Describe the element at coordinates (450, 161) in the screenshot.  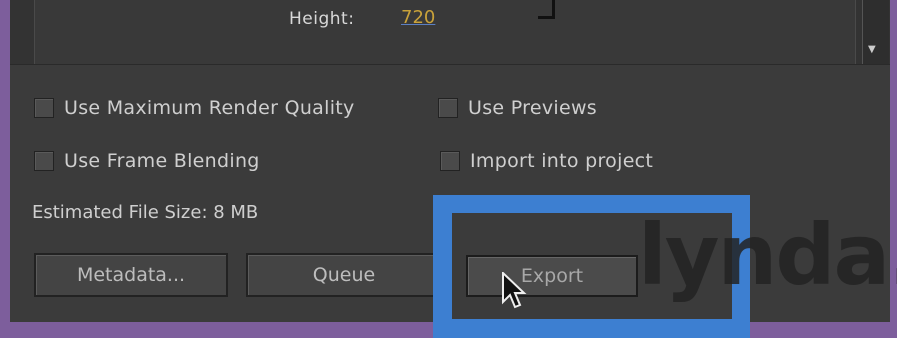
I see `import-into-project-checkbox` at that location.